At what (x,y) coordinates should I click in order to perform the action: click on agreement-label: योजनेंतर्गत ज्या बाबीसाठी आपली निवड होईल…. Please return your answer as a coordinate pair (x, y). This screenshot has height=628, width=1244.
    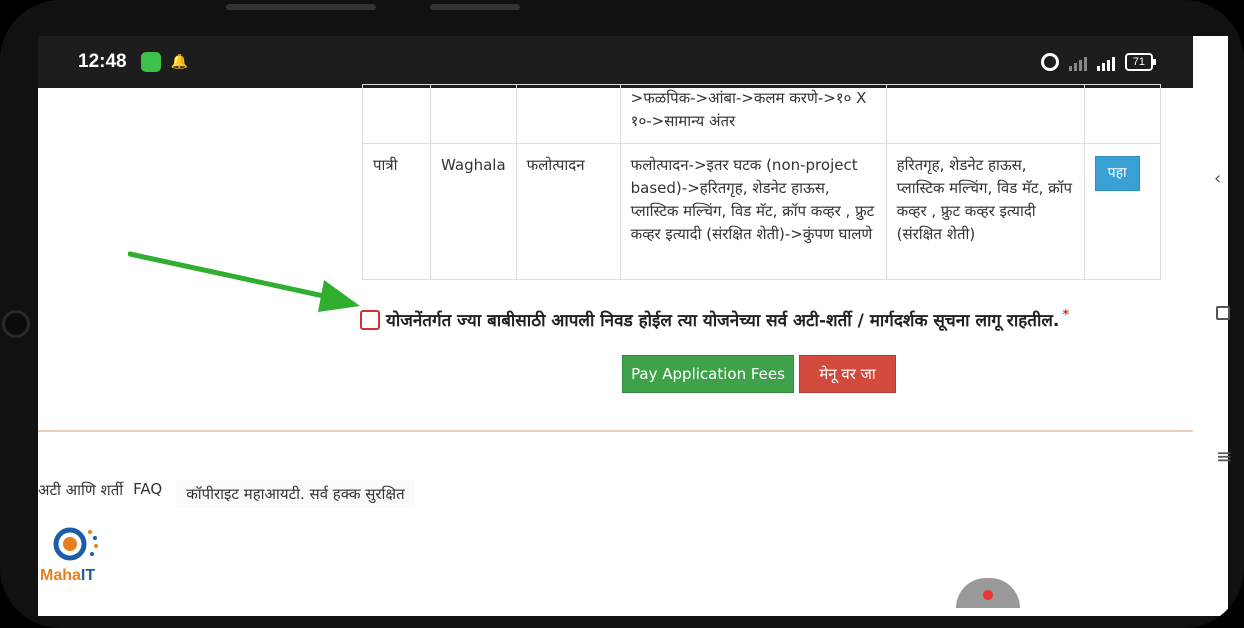
    Looking at the image, I should click on (723, 321).